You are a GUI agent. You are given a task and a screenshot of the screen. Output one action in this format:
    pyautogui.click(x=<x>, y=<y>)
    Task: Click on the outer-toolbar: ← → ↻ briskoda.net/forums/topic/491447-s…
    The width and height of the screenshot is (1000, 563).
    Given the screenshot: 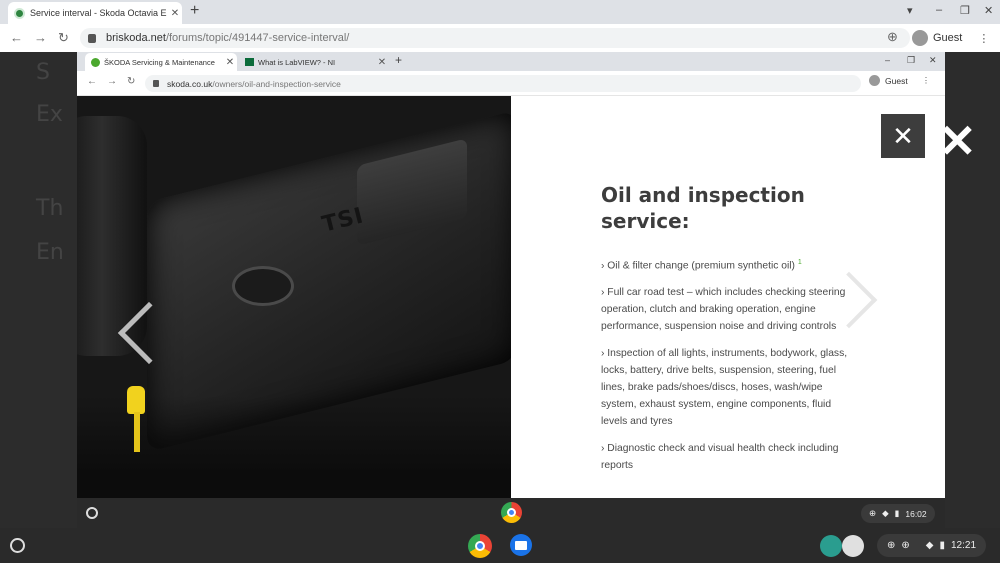 What is the action you would take?
    pyautogui.click(x=500, y=38)
    